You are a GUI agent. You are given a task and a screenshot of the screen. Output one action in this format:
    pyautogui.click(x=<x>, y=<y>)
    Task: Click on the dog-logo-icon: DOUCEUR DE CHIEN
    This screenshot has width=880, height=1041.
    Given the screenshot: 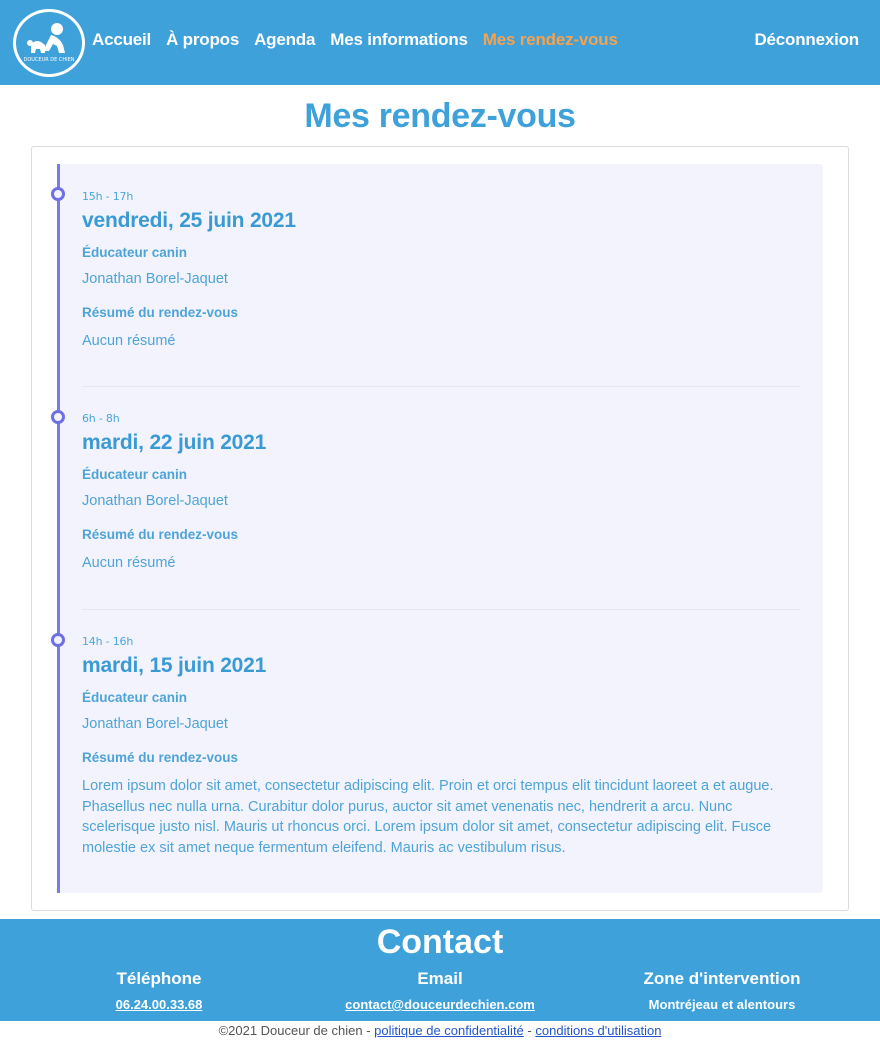 What is the action you would take?
    pyautogui.click(x=49, y=43)
    